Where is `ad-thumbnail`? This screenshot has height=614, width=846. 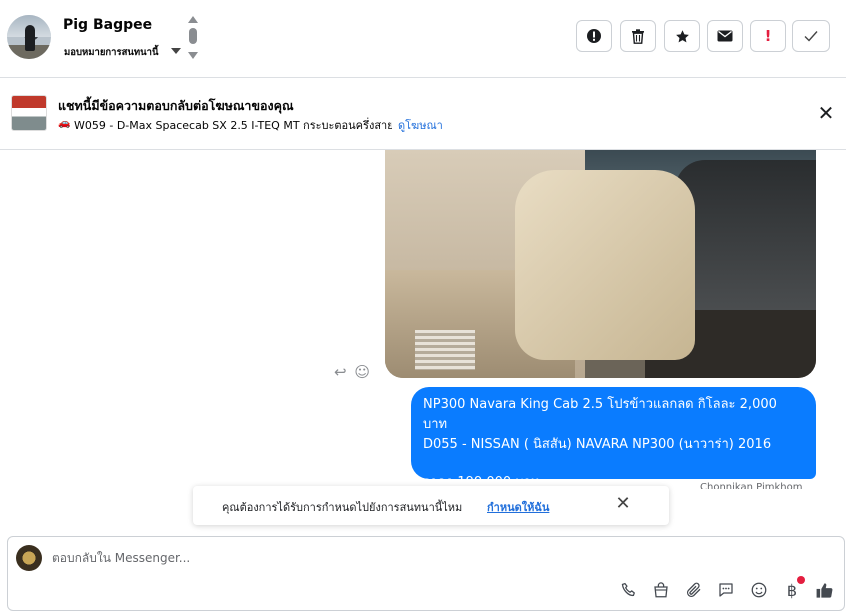
ad-thumbnail is located at coordinates (29, 113).